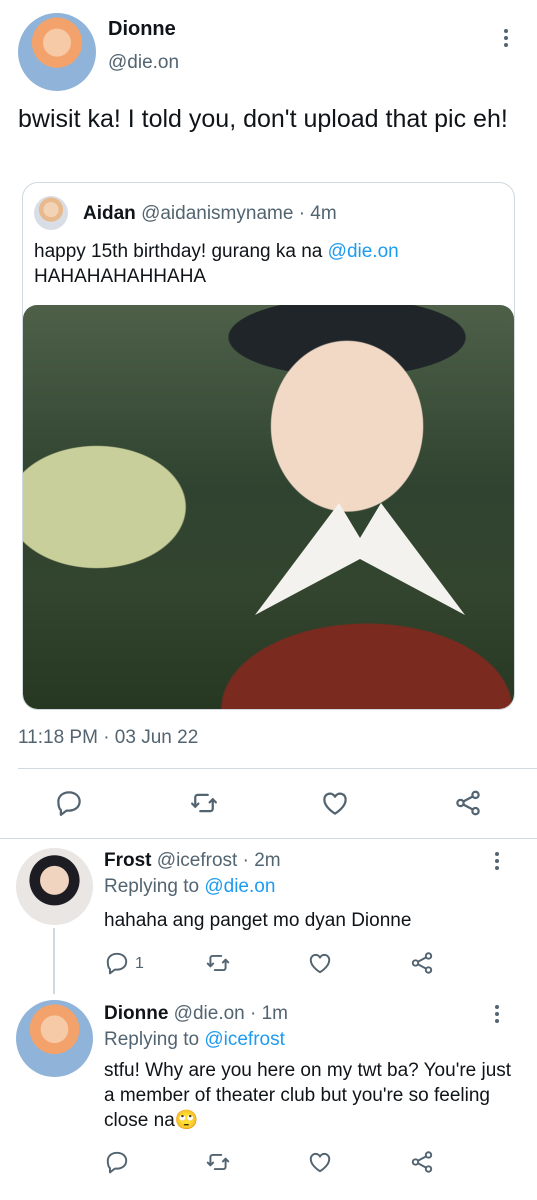  Describe the element at coordinates (136, 1013) in the screenshot. I see `reply-author-name: Dionne` at that location.